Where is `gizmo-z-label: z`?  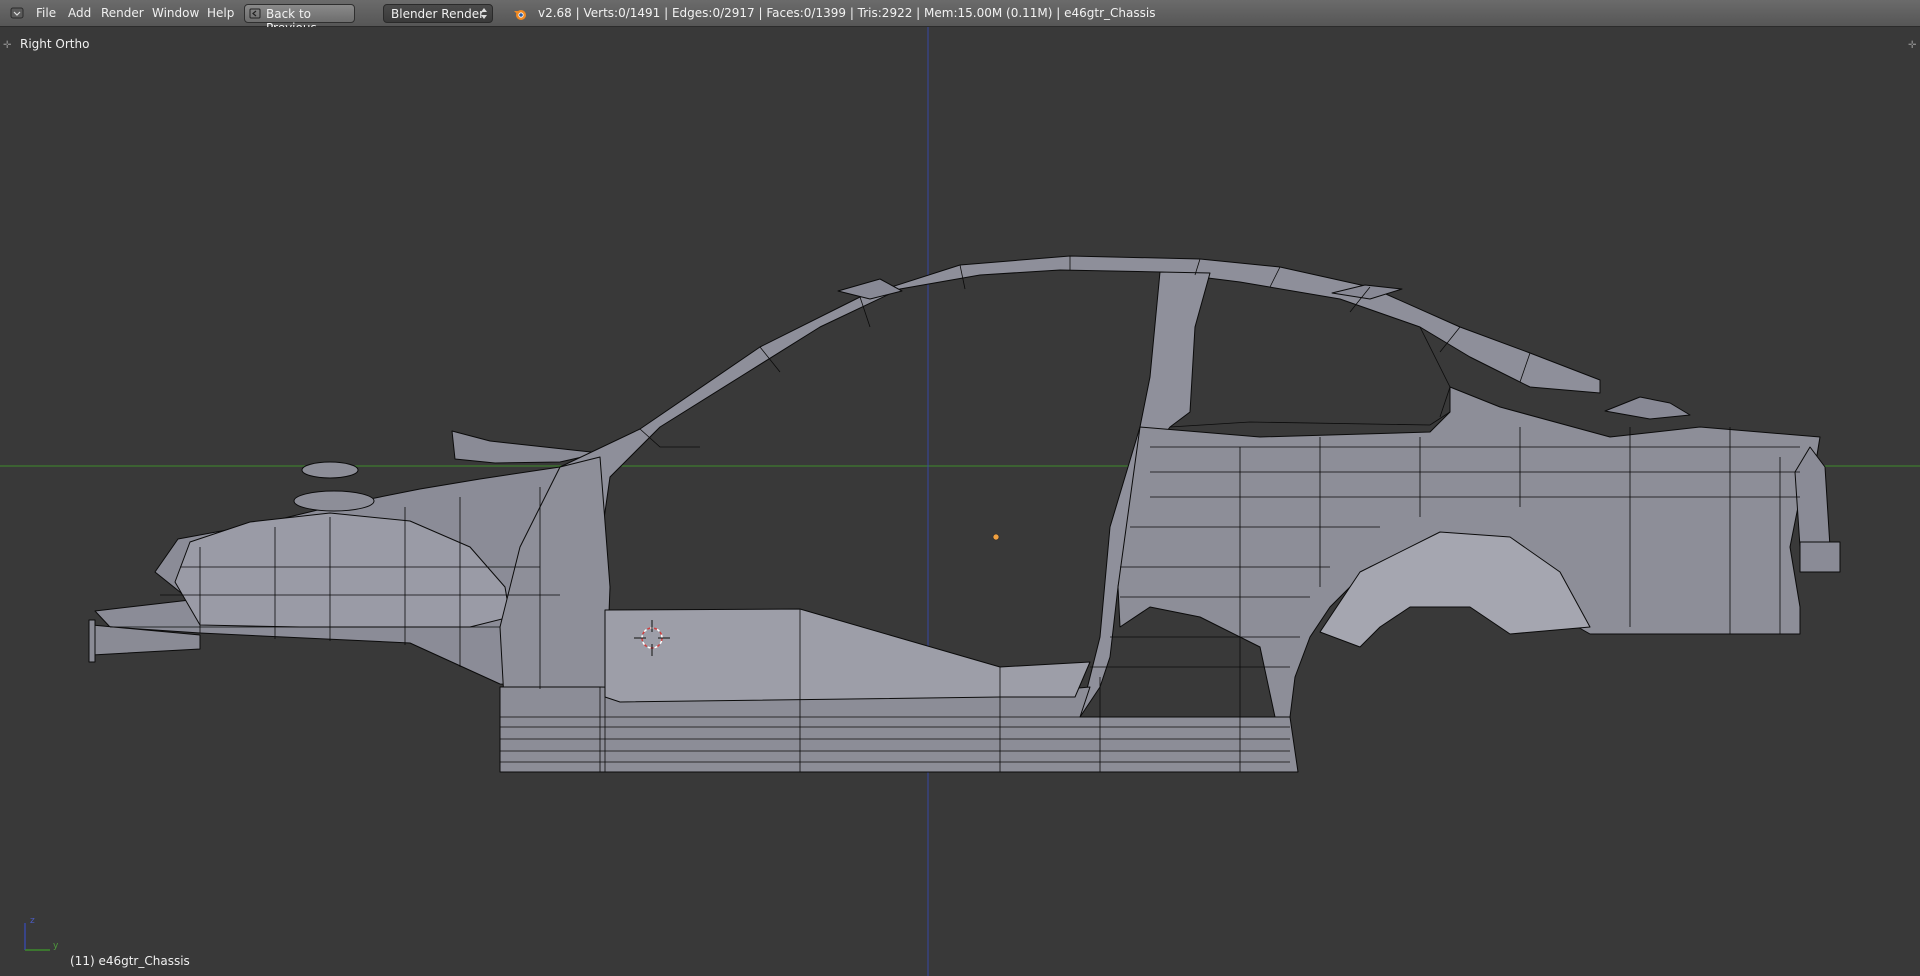
gizmo-z-label: z is located at coordinates (32, 921).